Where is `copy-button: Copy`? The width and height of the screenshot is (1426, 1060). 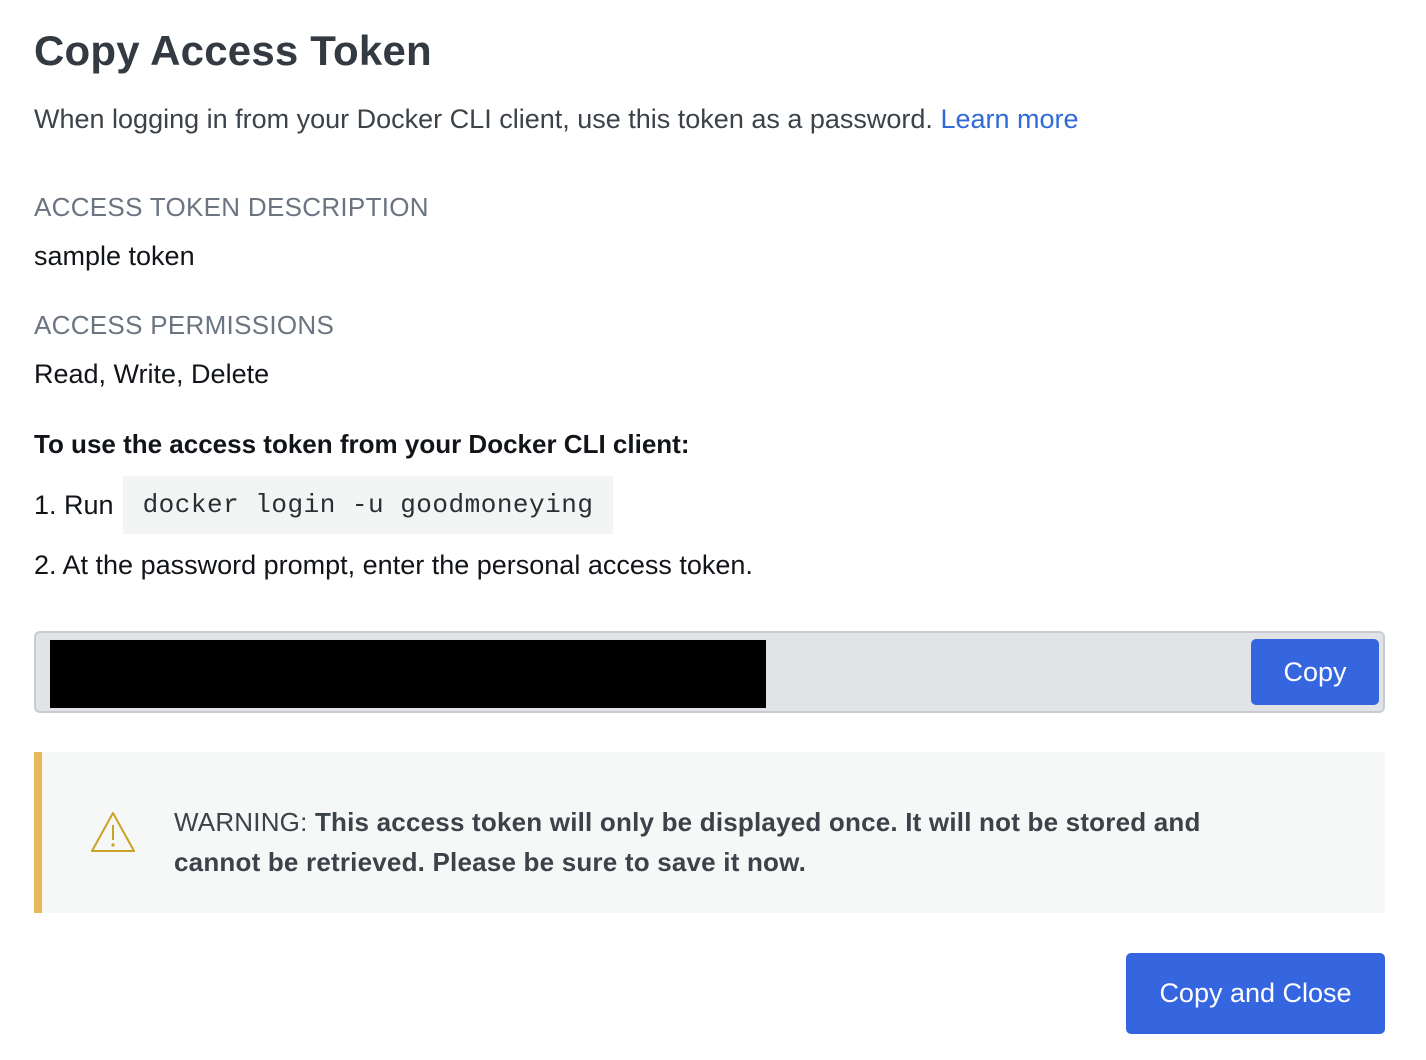 copy-button: Copy is located at coordinates (1315, 672).